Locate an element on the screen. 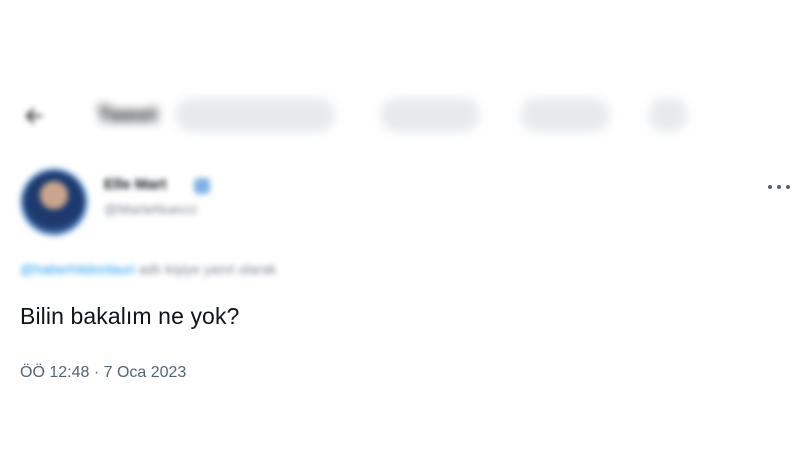  tweet-header: Tweet is located at coordinates (400, 116).